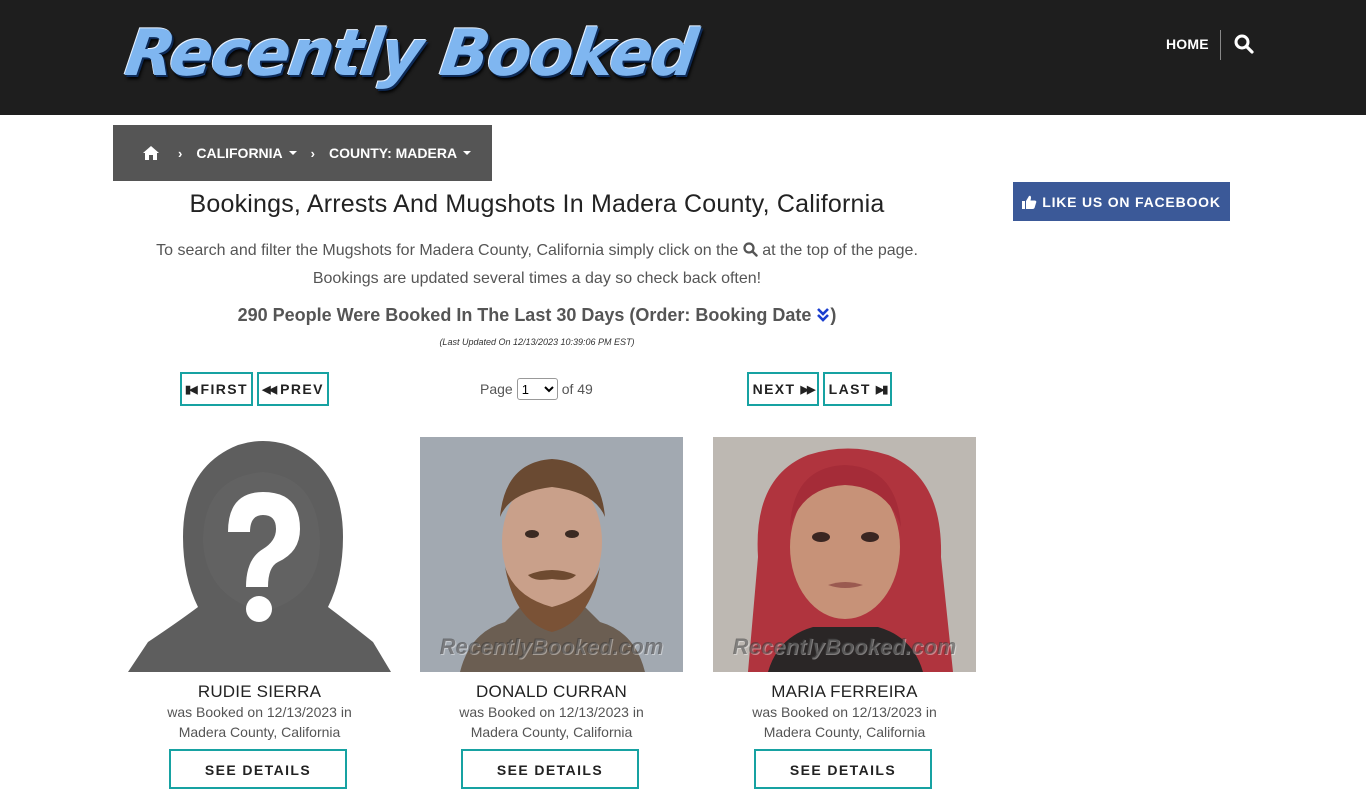 The width and height of the screenshot is (1366, 789). Describe the element at coordinates (833, 315) in the screenshot. I see `booking-count-close: )` at that location.